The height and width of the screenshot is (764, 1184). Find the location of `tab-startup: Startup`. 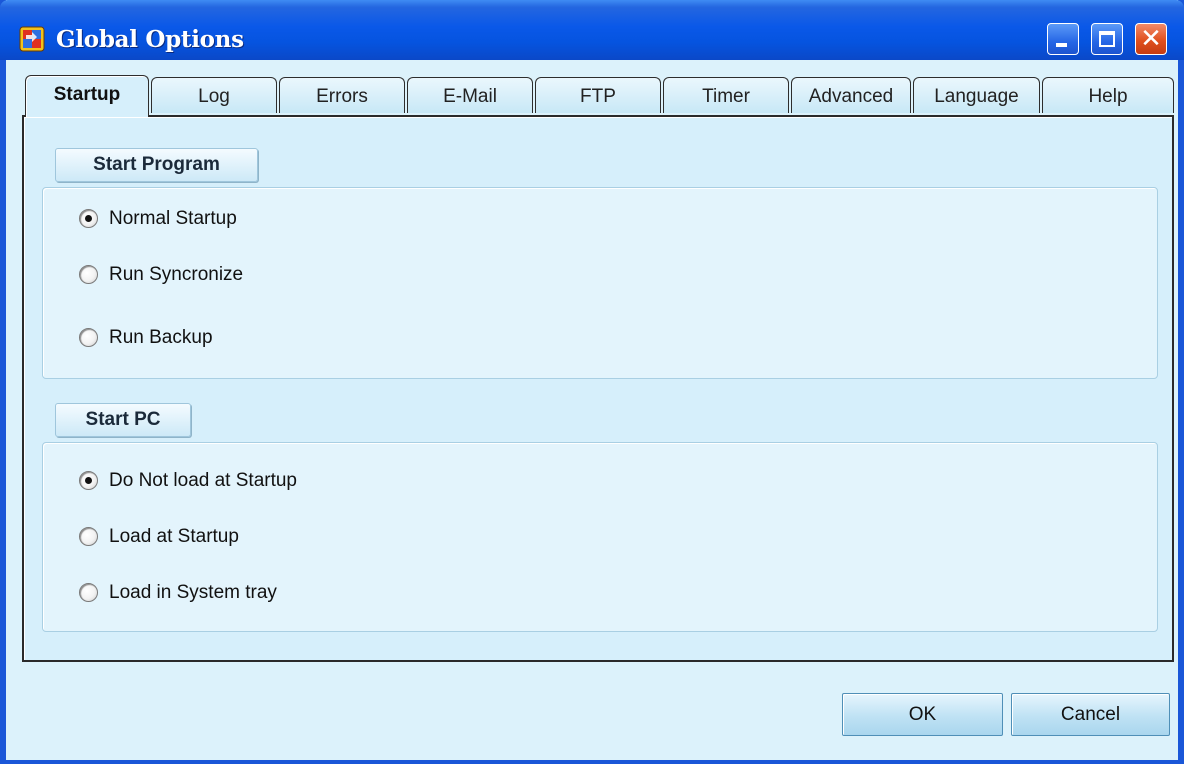

tab-startup: Startup is located at coordinates (87, 96).